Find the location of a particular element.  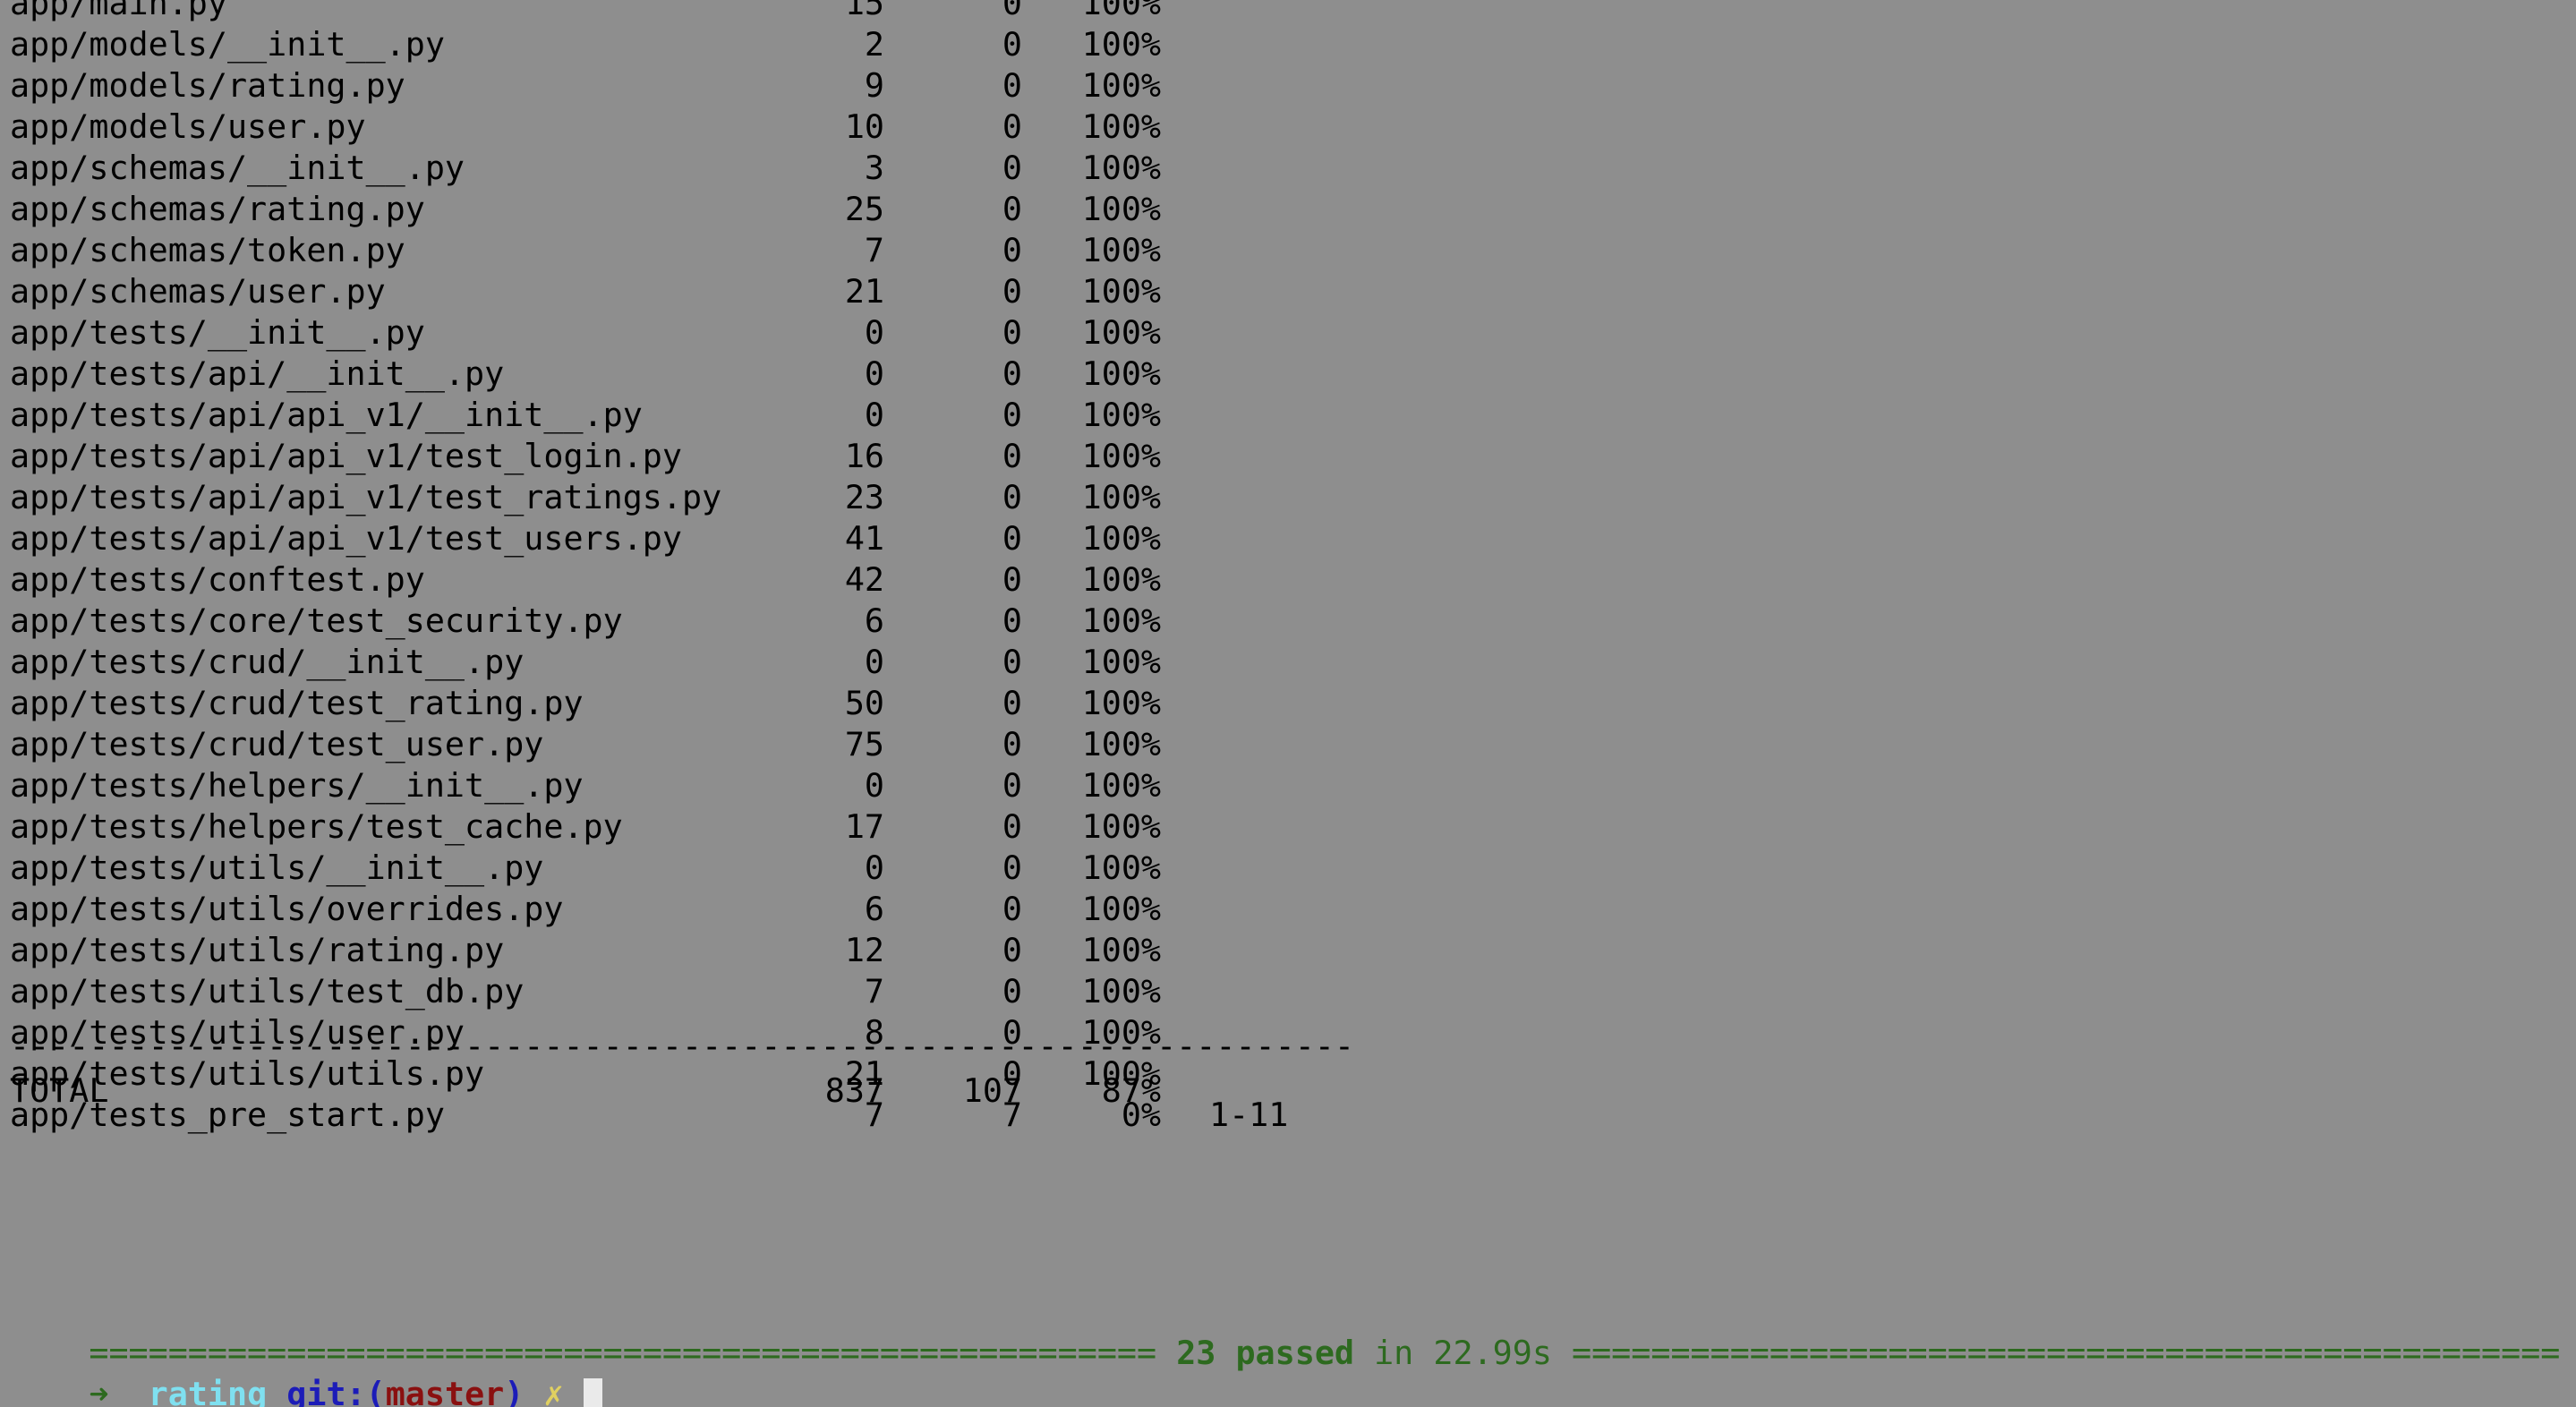

prompt-git-label: git:( is located at coordinates (336, 1391).